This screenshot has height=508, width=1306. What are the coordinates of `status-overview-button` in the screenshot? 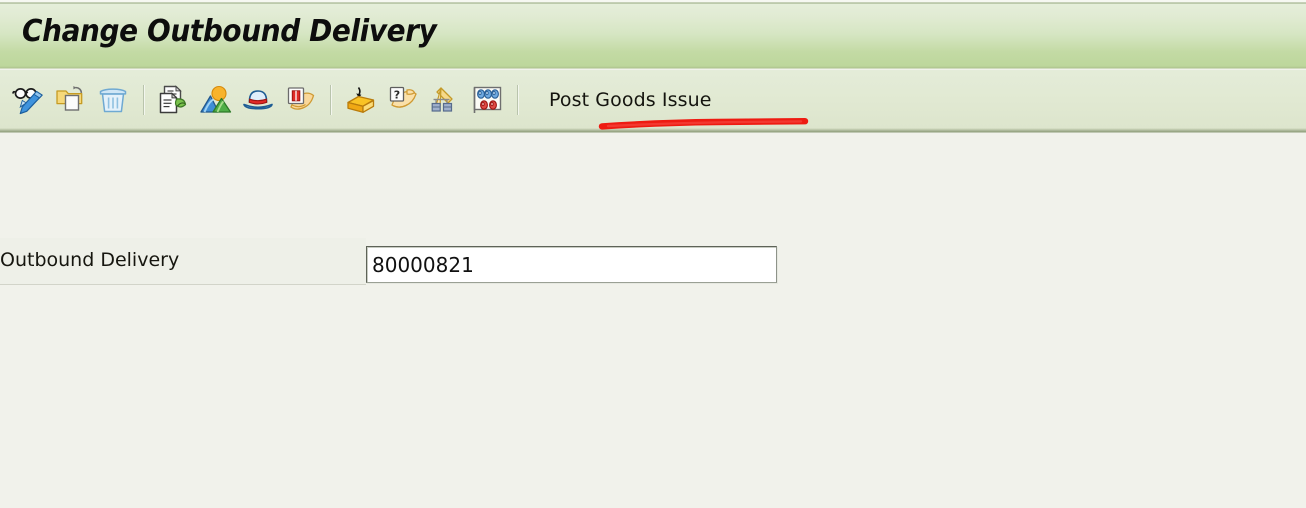 It's located at (487, 100).